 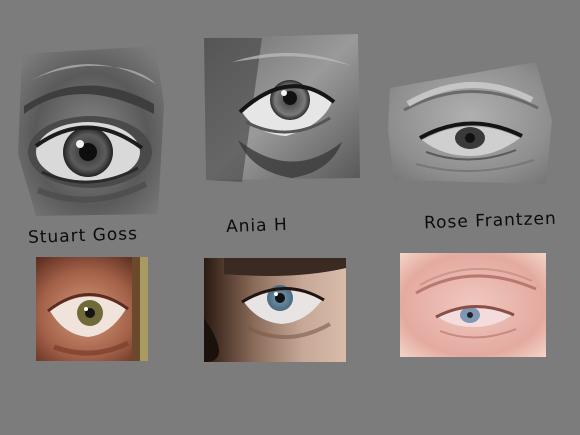 I want to click on graphite-wide-open-eye-drawing-icon, so click(x=91, y=131).